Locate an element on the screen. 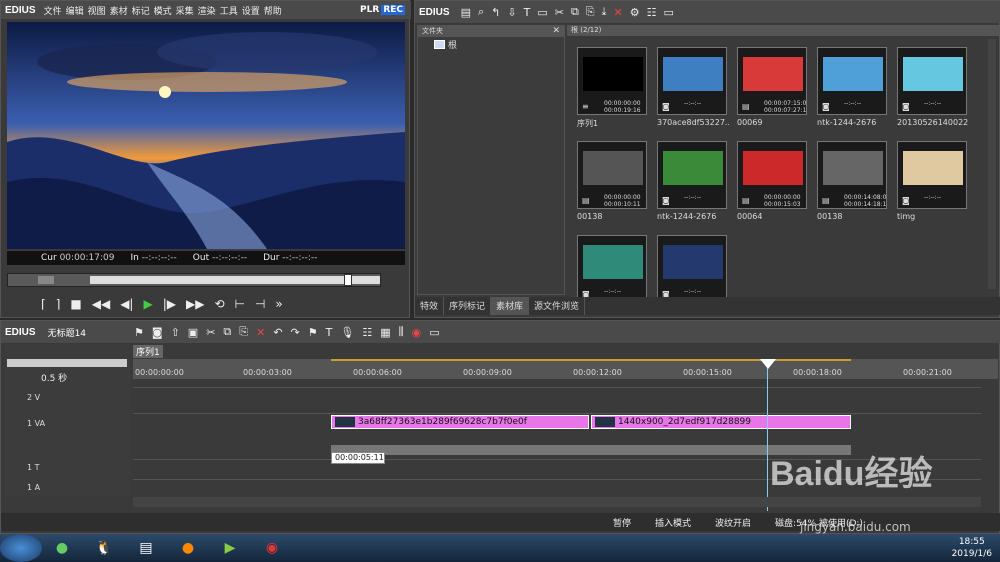 This screenshot has height=562, width=1000. play-icon: ▶ is located at coordinates (147, 304).